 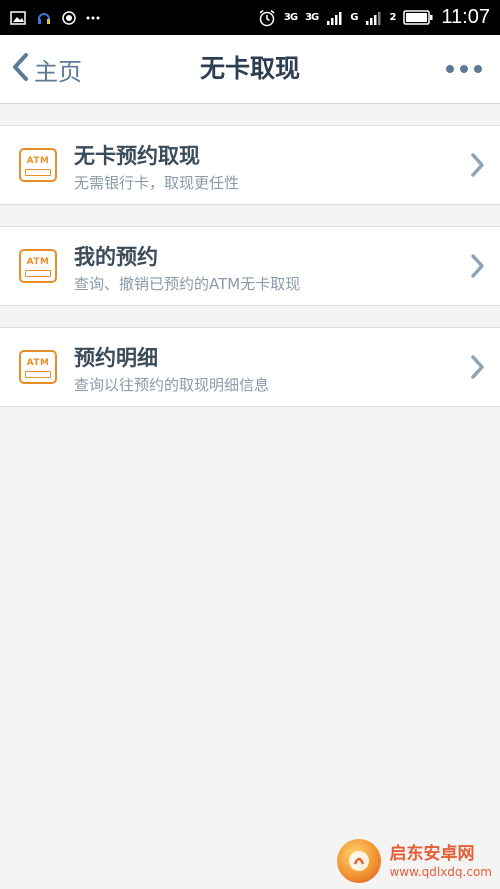 I want to click on item-subtitle: 查询、撤销已预约的ATM无卡取现, so click(x=187, y=284).